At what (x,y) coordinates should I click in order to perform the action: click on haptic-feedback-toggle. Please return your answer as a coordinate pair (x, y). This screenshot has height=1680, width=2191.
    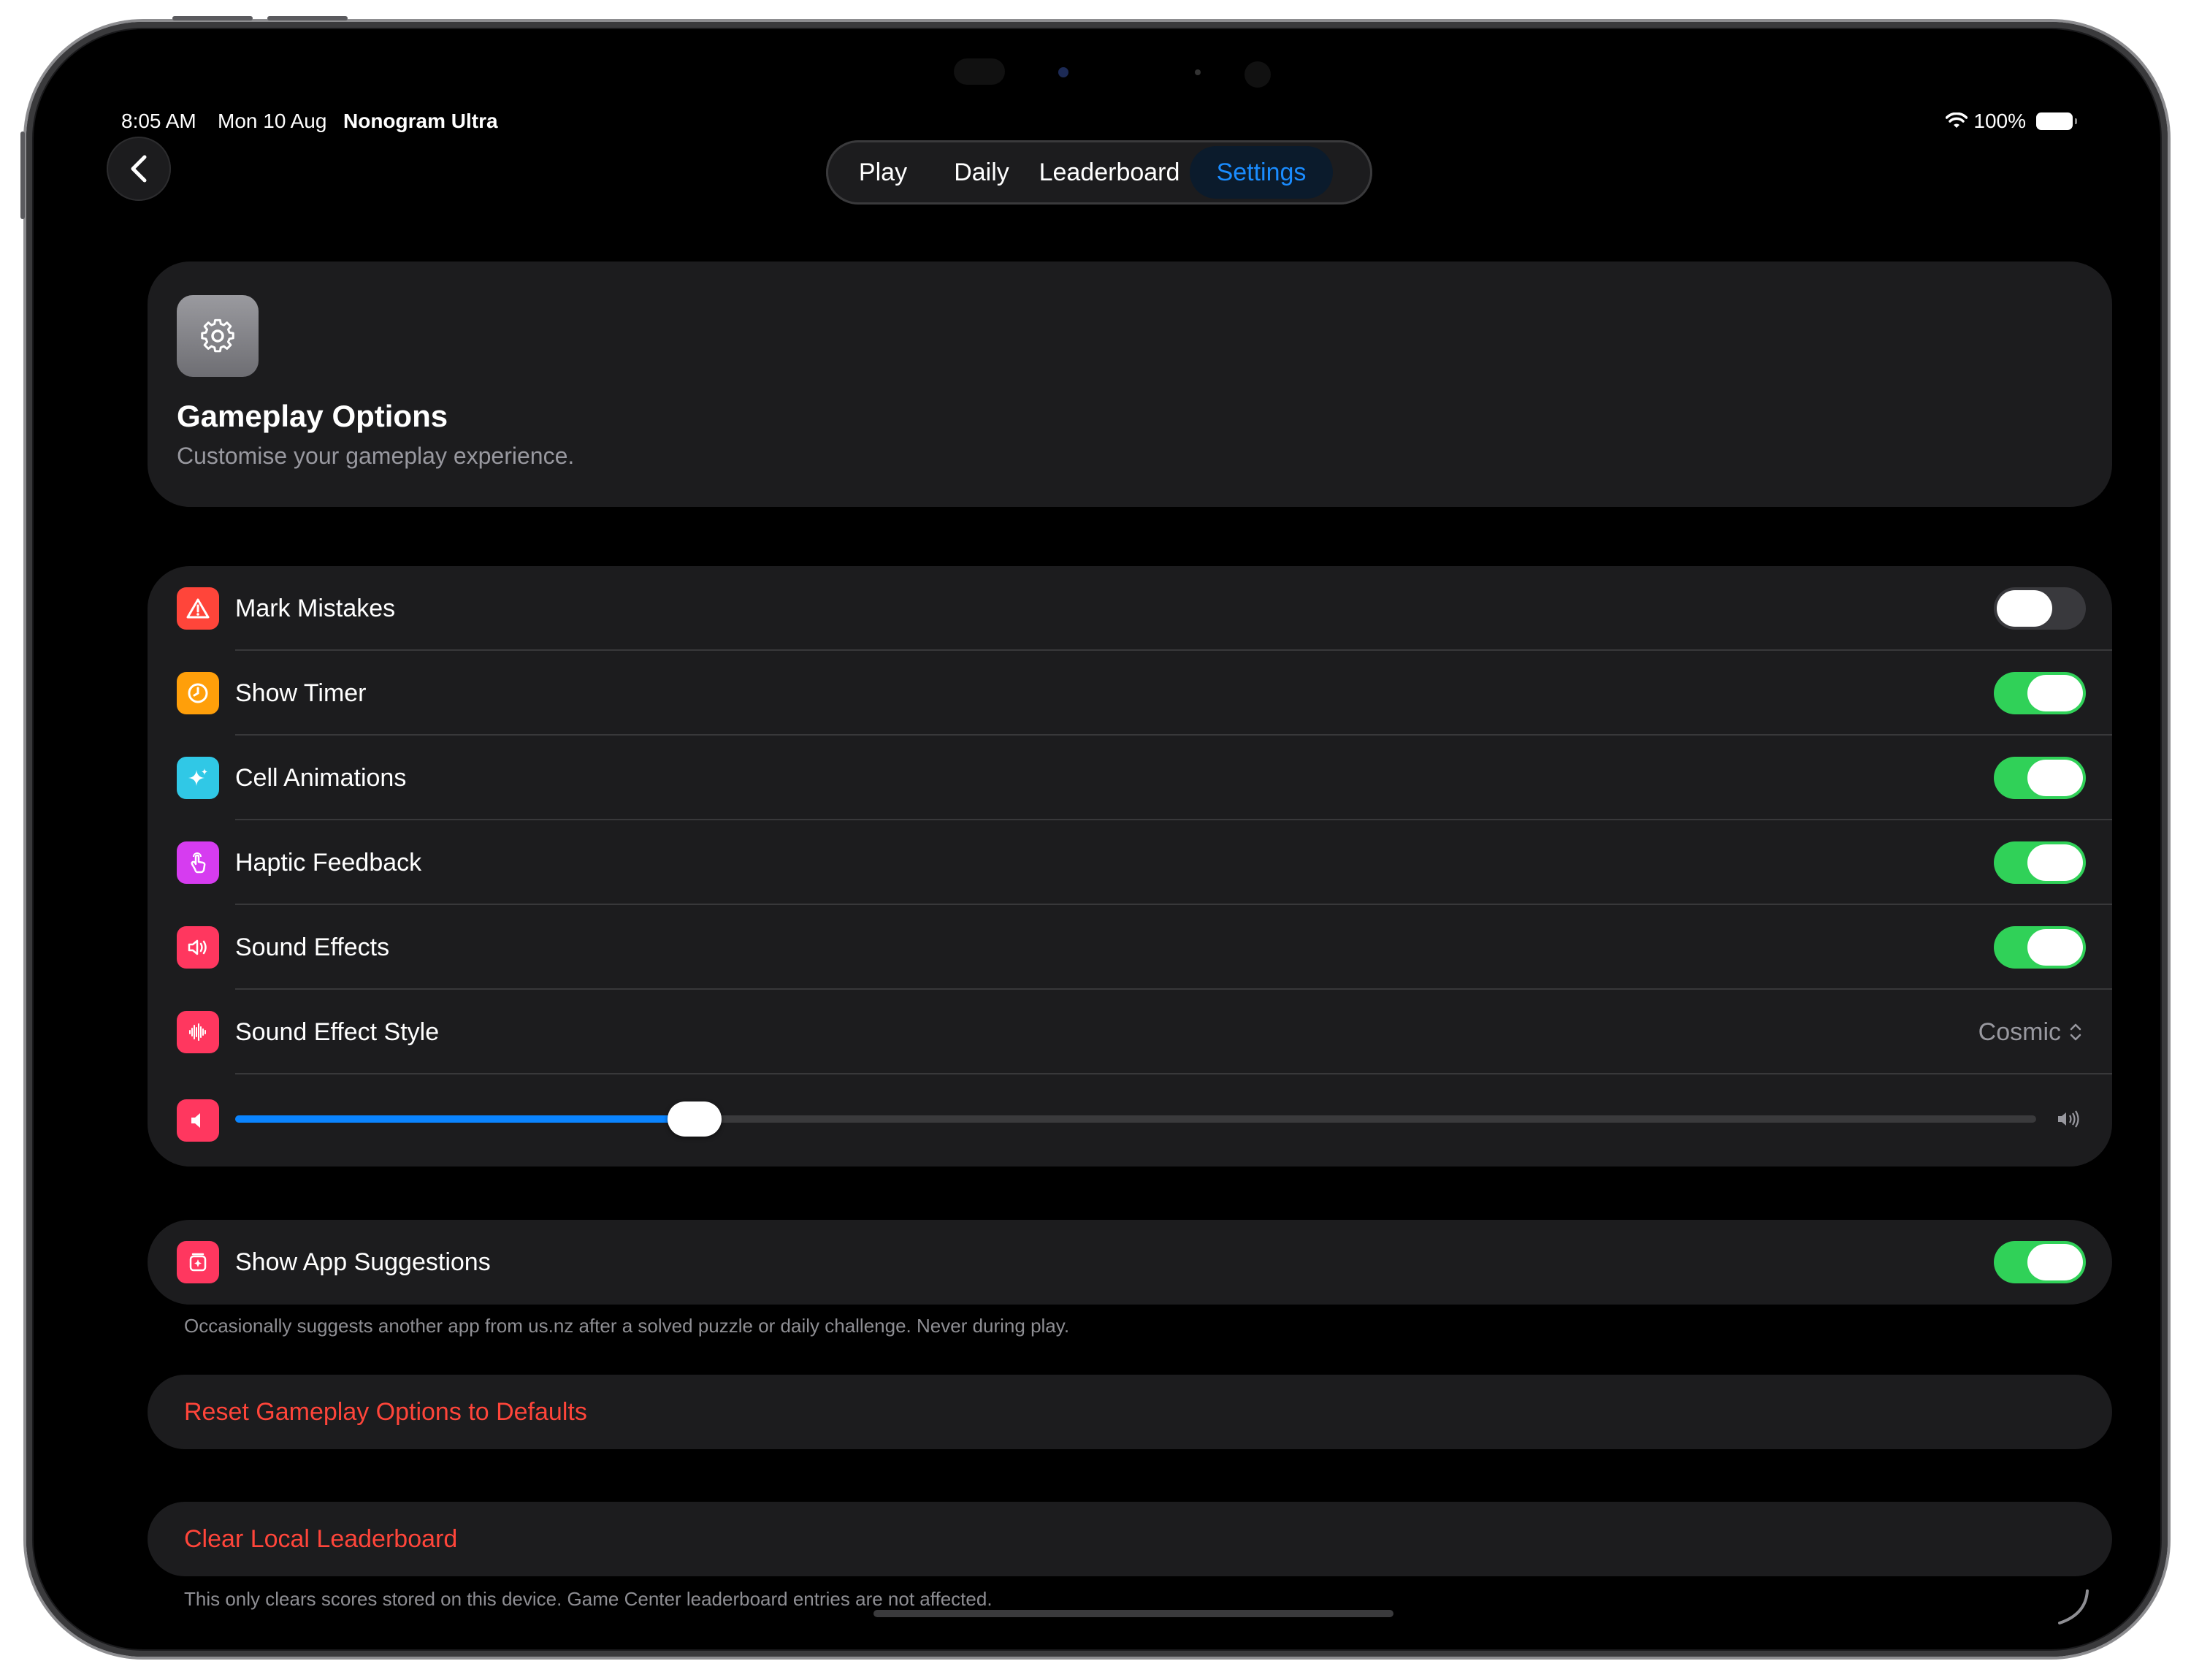
    Looking at the image, I should click on (2040, 863).